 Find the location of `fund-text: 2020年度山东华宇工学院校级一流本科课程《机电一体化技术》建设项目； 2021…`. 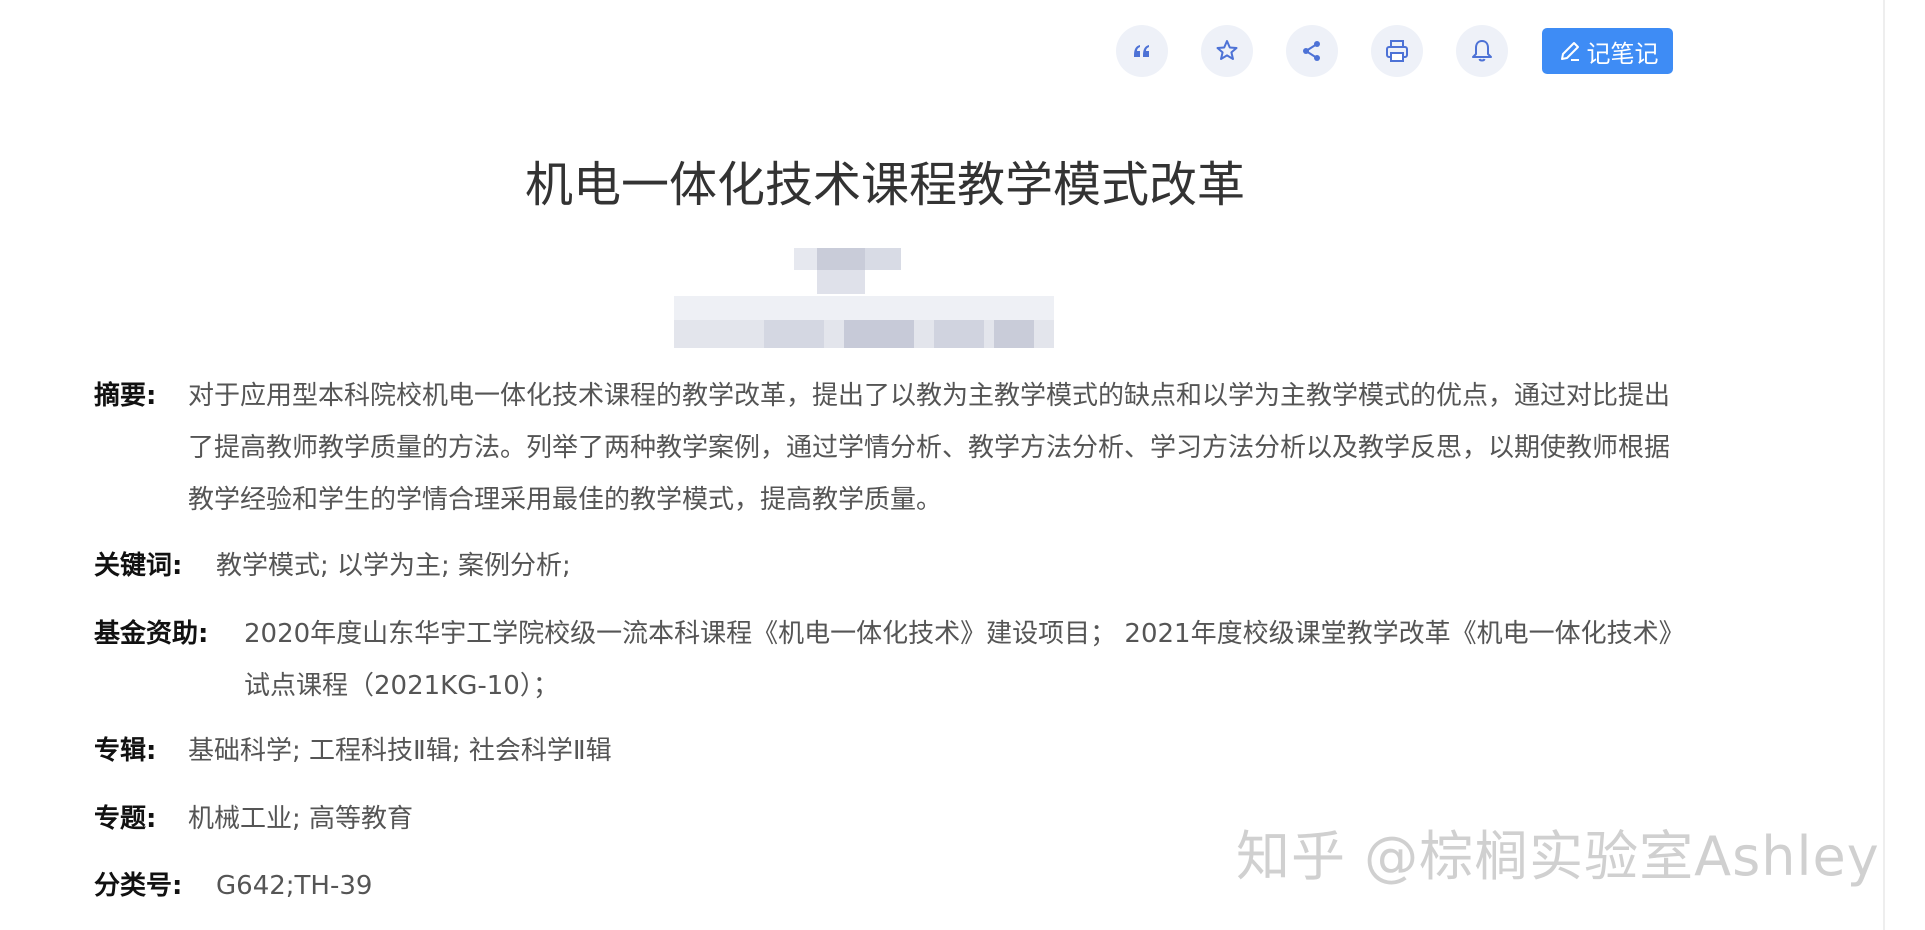

fund-text: 2020年度山东华宇工学院校级一流本科课程《机电一体化技术》建设项目； 2021… is located at coordinates (961, 660).